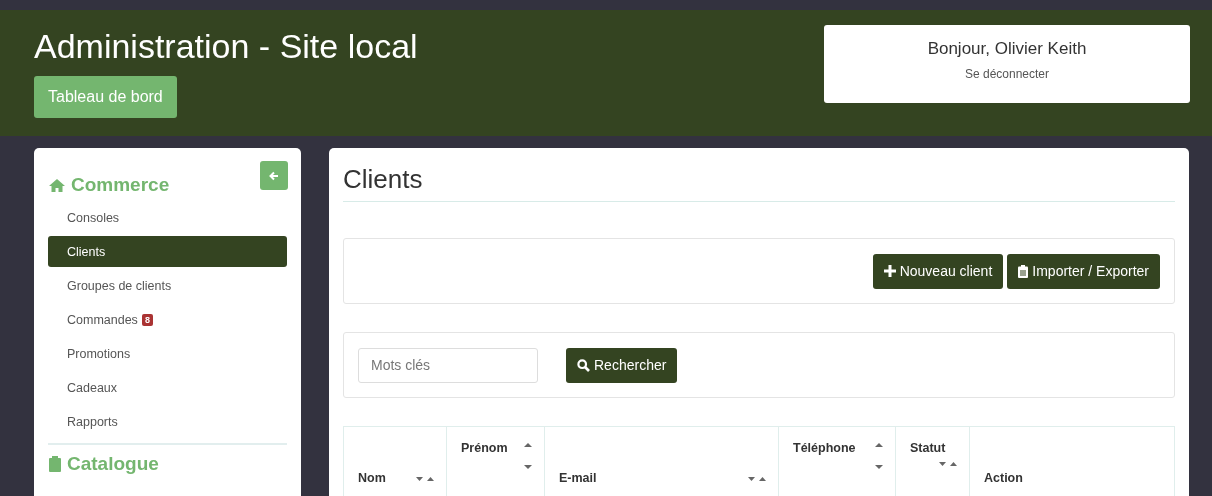 The height and width of the screenshot is (496, 1212). I want to click on new-client-button: Nouveau client, so click(938, 271).